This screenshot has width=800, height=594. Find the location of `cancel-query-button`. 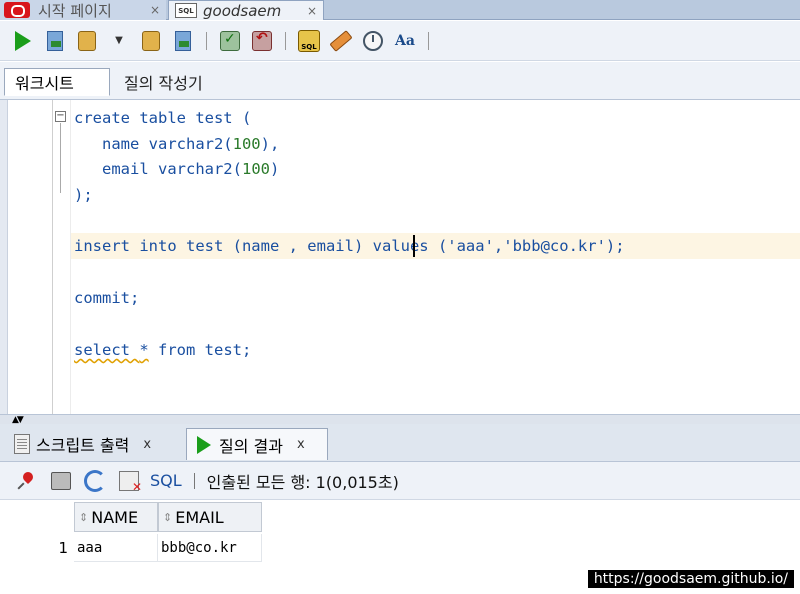

cancel-query-button is located at coordinates (129, 481).